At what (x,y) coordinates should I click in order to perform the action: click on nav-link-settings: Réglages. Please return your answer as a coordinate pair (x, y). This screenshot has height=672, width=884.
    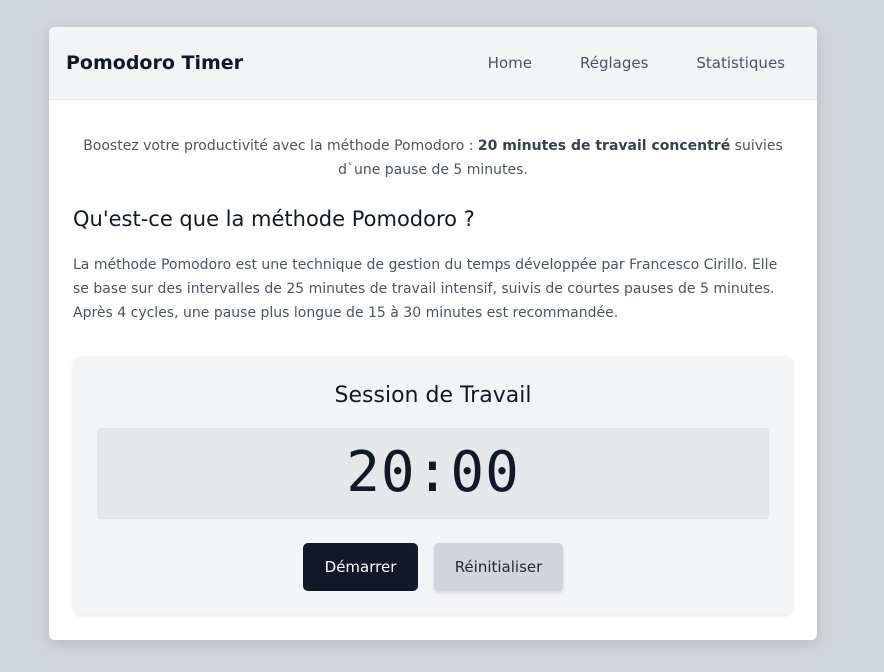
    Looking at the image, I should click on (614, 63).